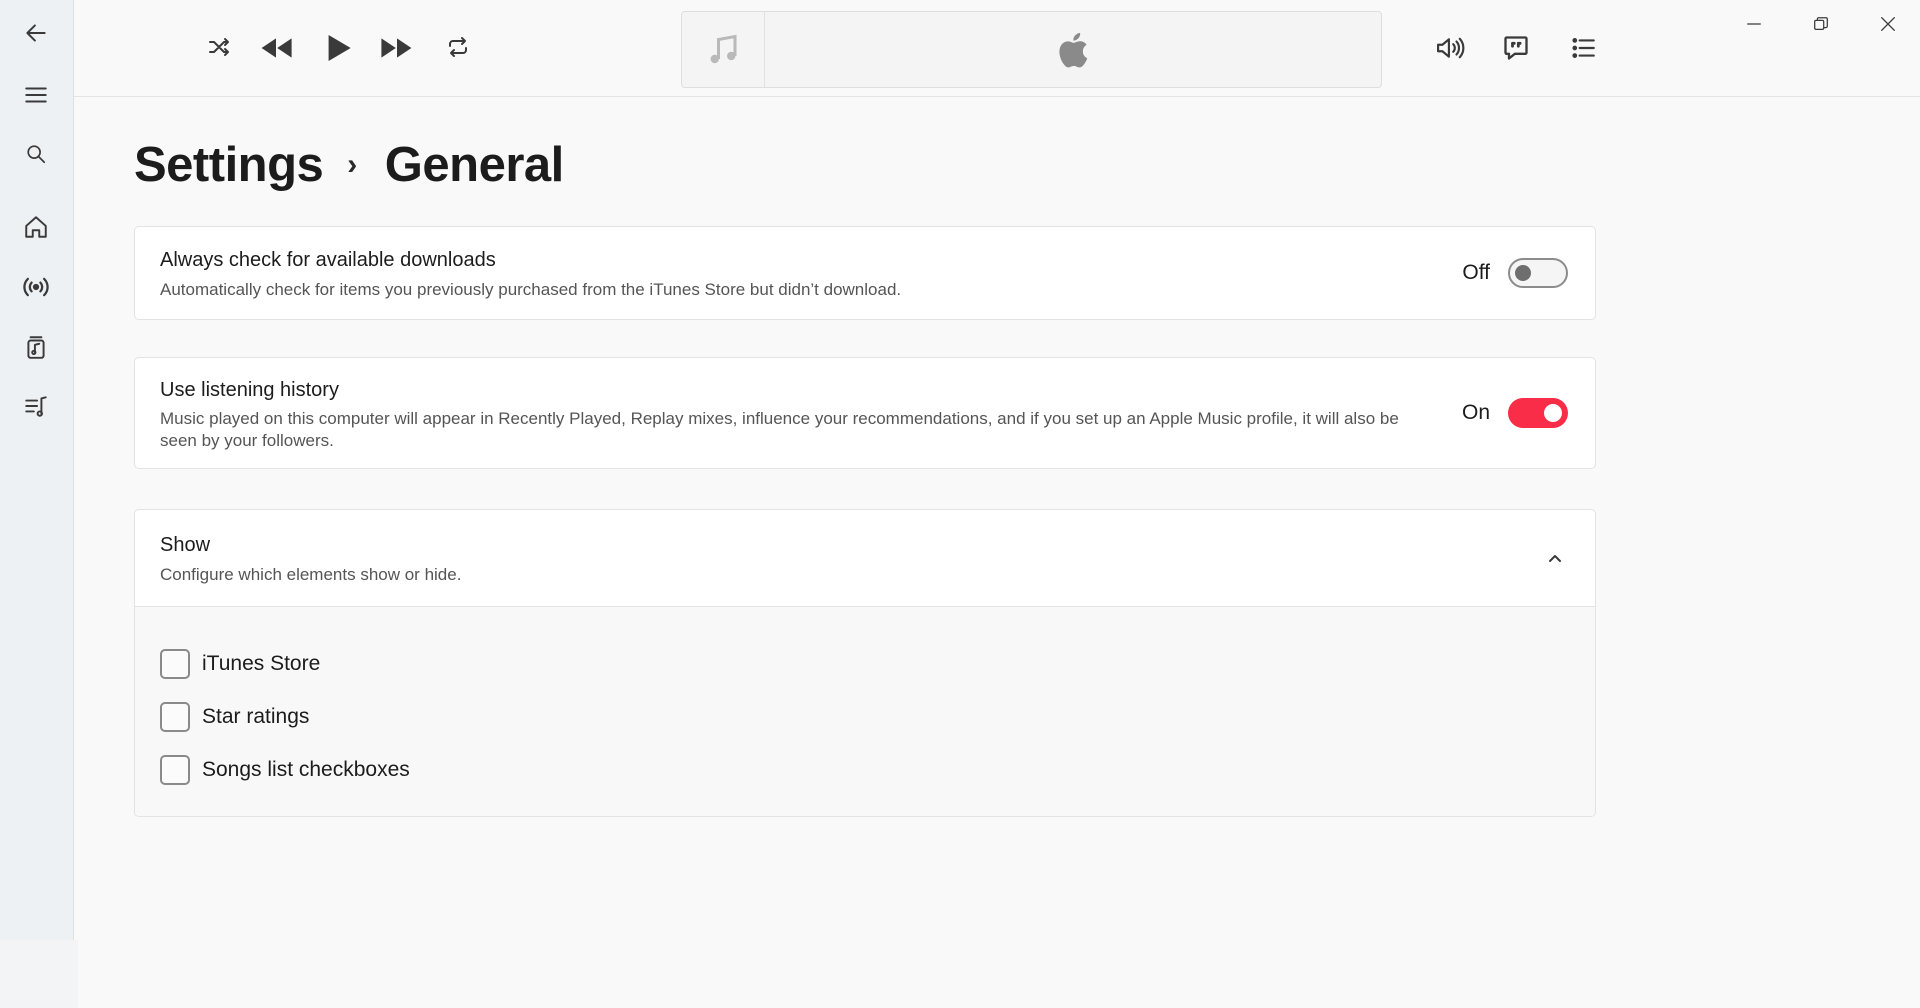 The image size is (1920, 1008). I want to click on itunes-store-option: iTunes Store, so click(240, 664).